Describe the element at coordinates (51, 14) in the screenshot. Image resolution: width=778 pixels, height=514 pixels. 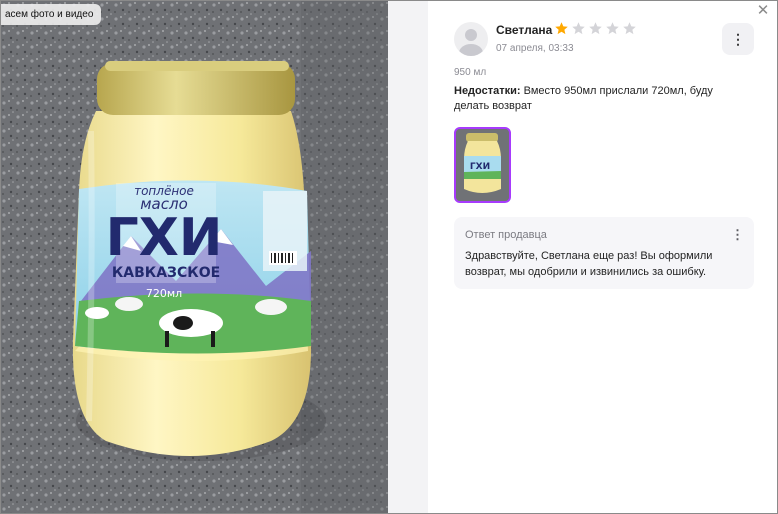
I see `all-media-button: асем фото и видео` at that location.